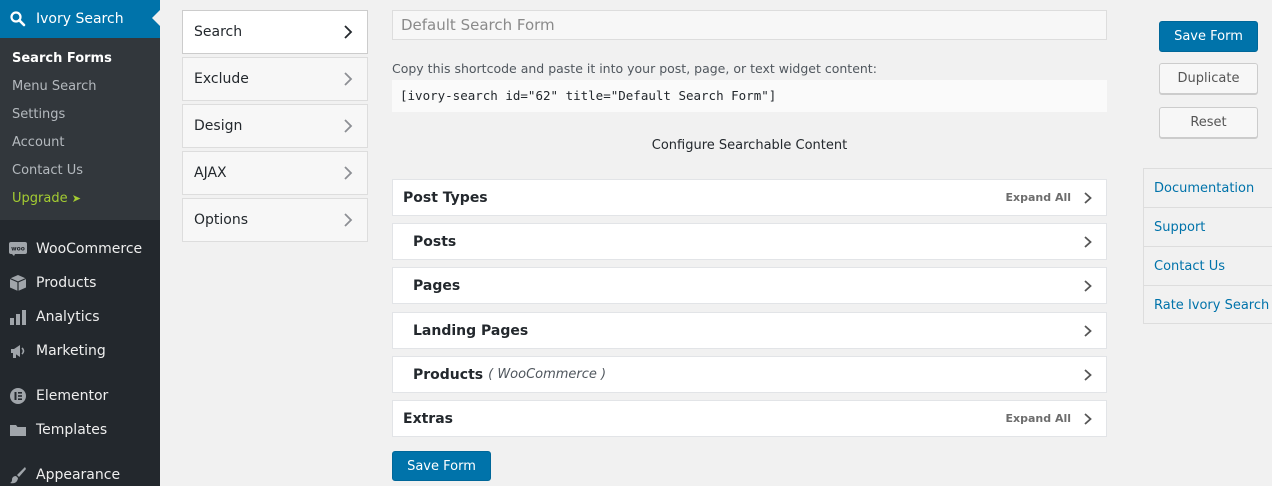  Describe the element at coordinates (437, 285) in the screenshot. I see `accordion-label: Pages` at that location.